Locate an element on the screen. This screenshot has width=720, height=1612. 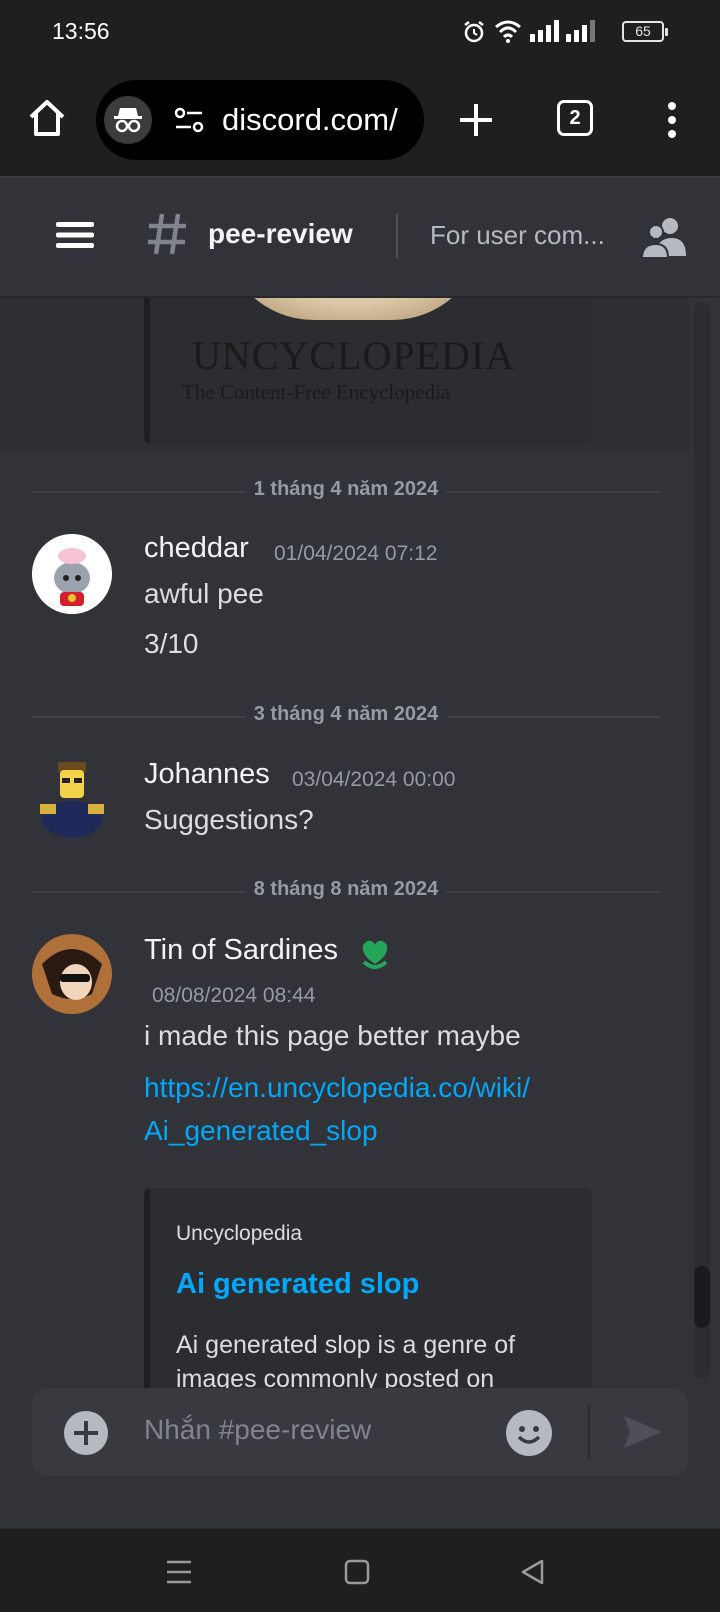
composer-area: Nhắn #pee-review is located at coordinates (360, 1458).